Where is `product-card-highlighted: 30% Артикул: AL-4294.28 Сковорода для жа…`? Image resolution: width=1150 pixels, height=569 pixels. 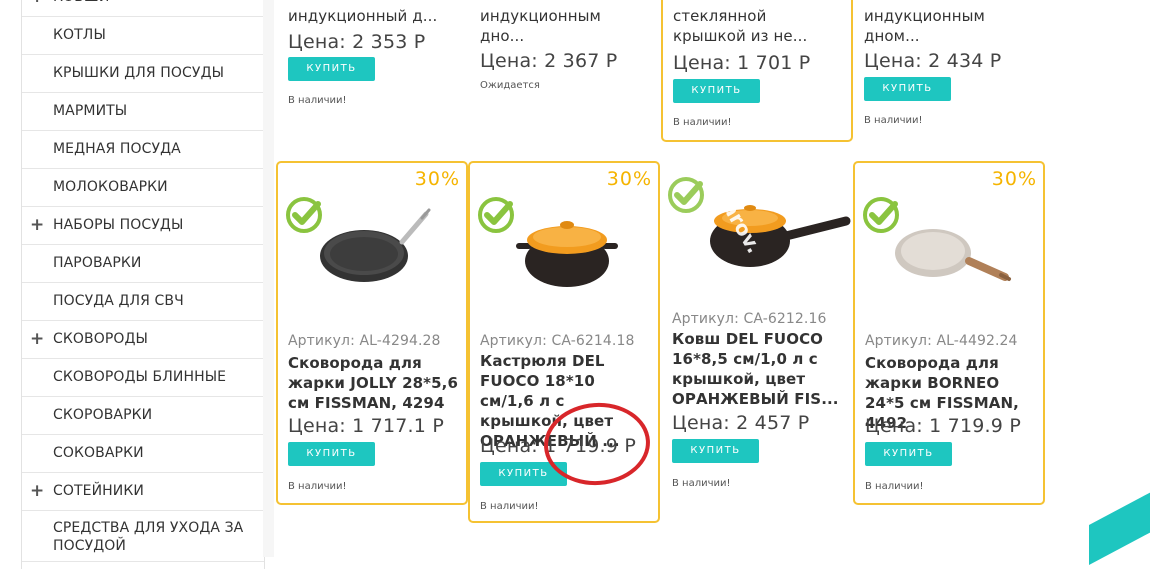 product-card-highlighted: 30% Артикул: AL-4294.28 Сковорода для жа… is located at coordinates (372, 333).